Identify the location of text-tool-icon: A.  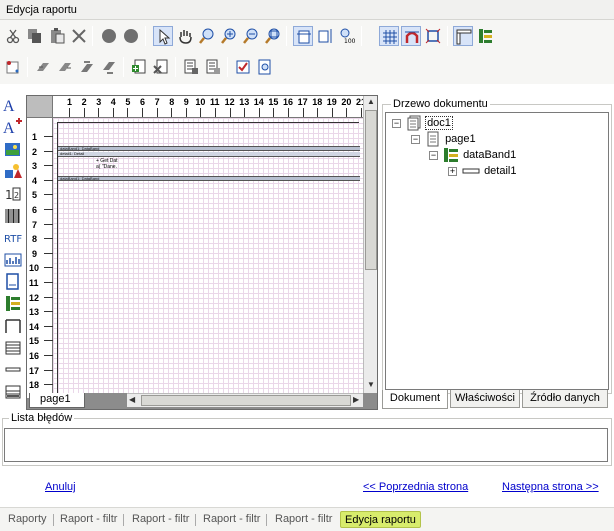
(13, 106).